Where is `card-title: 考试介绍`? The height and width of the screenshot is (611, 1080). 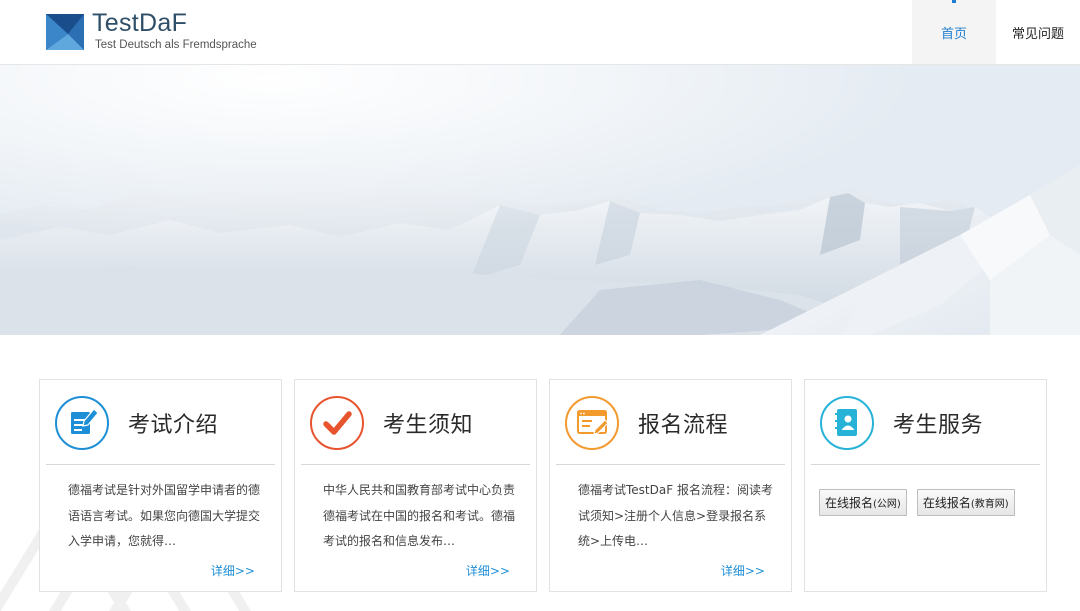 card-title: 考试介绍 is located at coordinates (173, 425).